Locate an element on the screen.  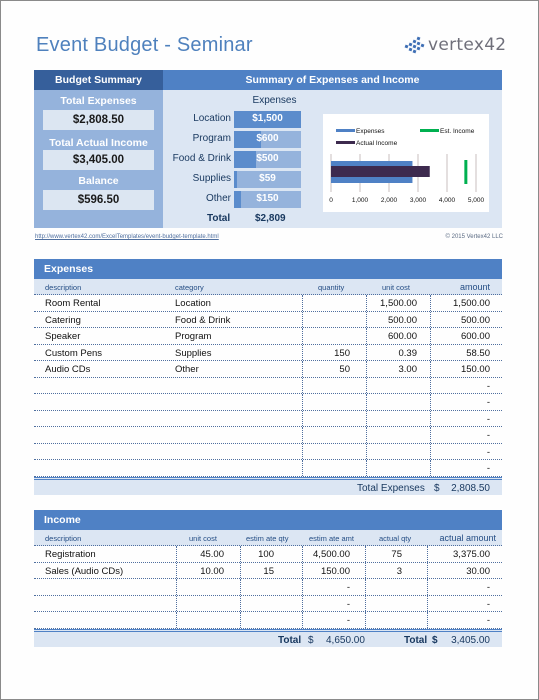
total-expenses-label: Total Expenses is located at coordinates (391, 488).